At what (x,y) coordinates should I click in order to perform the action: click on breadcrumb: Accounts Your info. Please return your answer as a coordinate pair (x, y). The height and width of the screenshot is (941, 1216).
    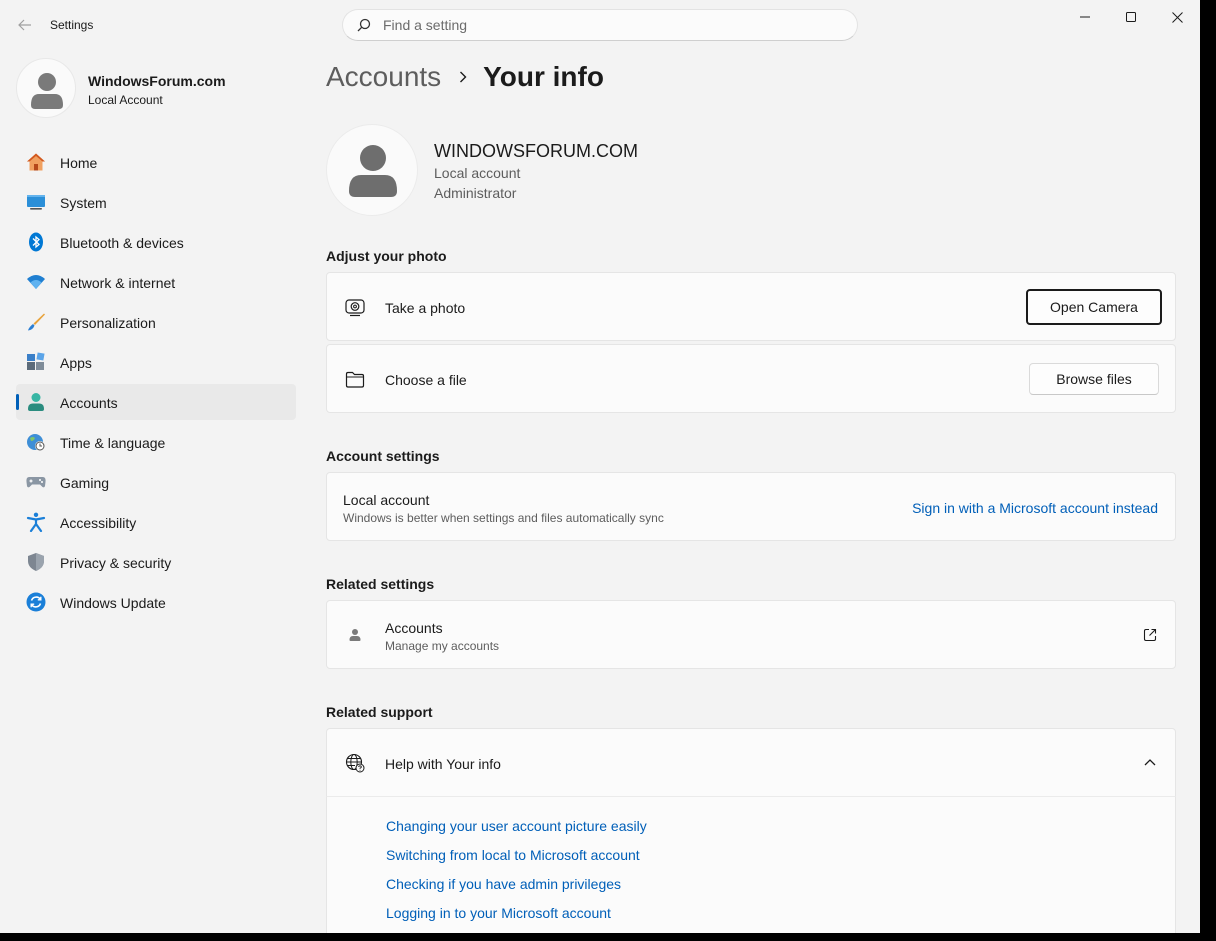
    Looking at the image, I should click on (465, 77).